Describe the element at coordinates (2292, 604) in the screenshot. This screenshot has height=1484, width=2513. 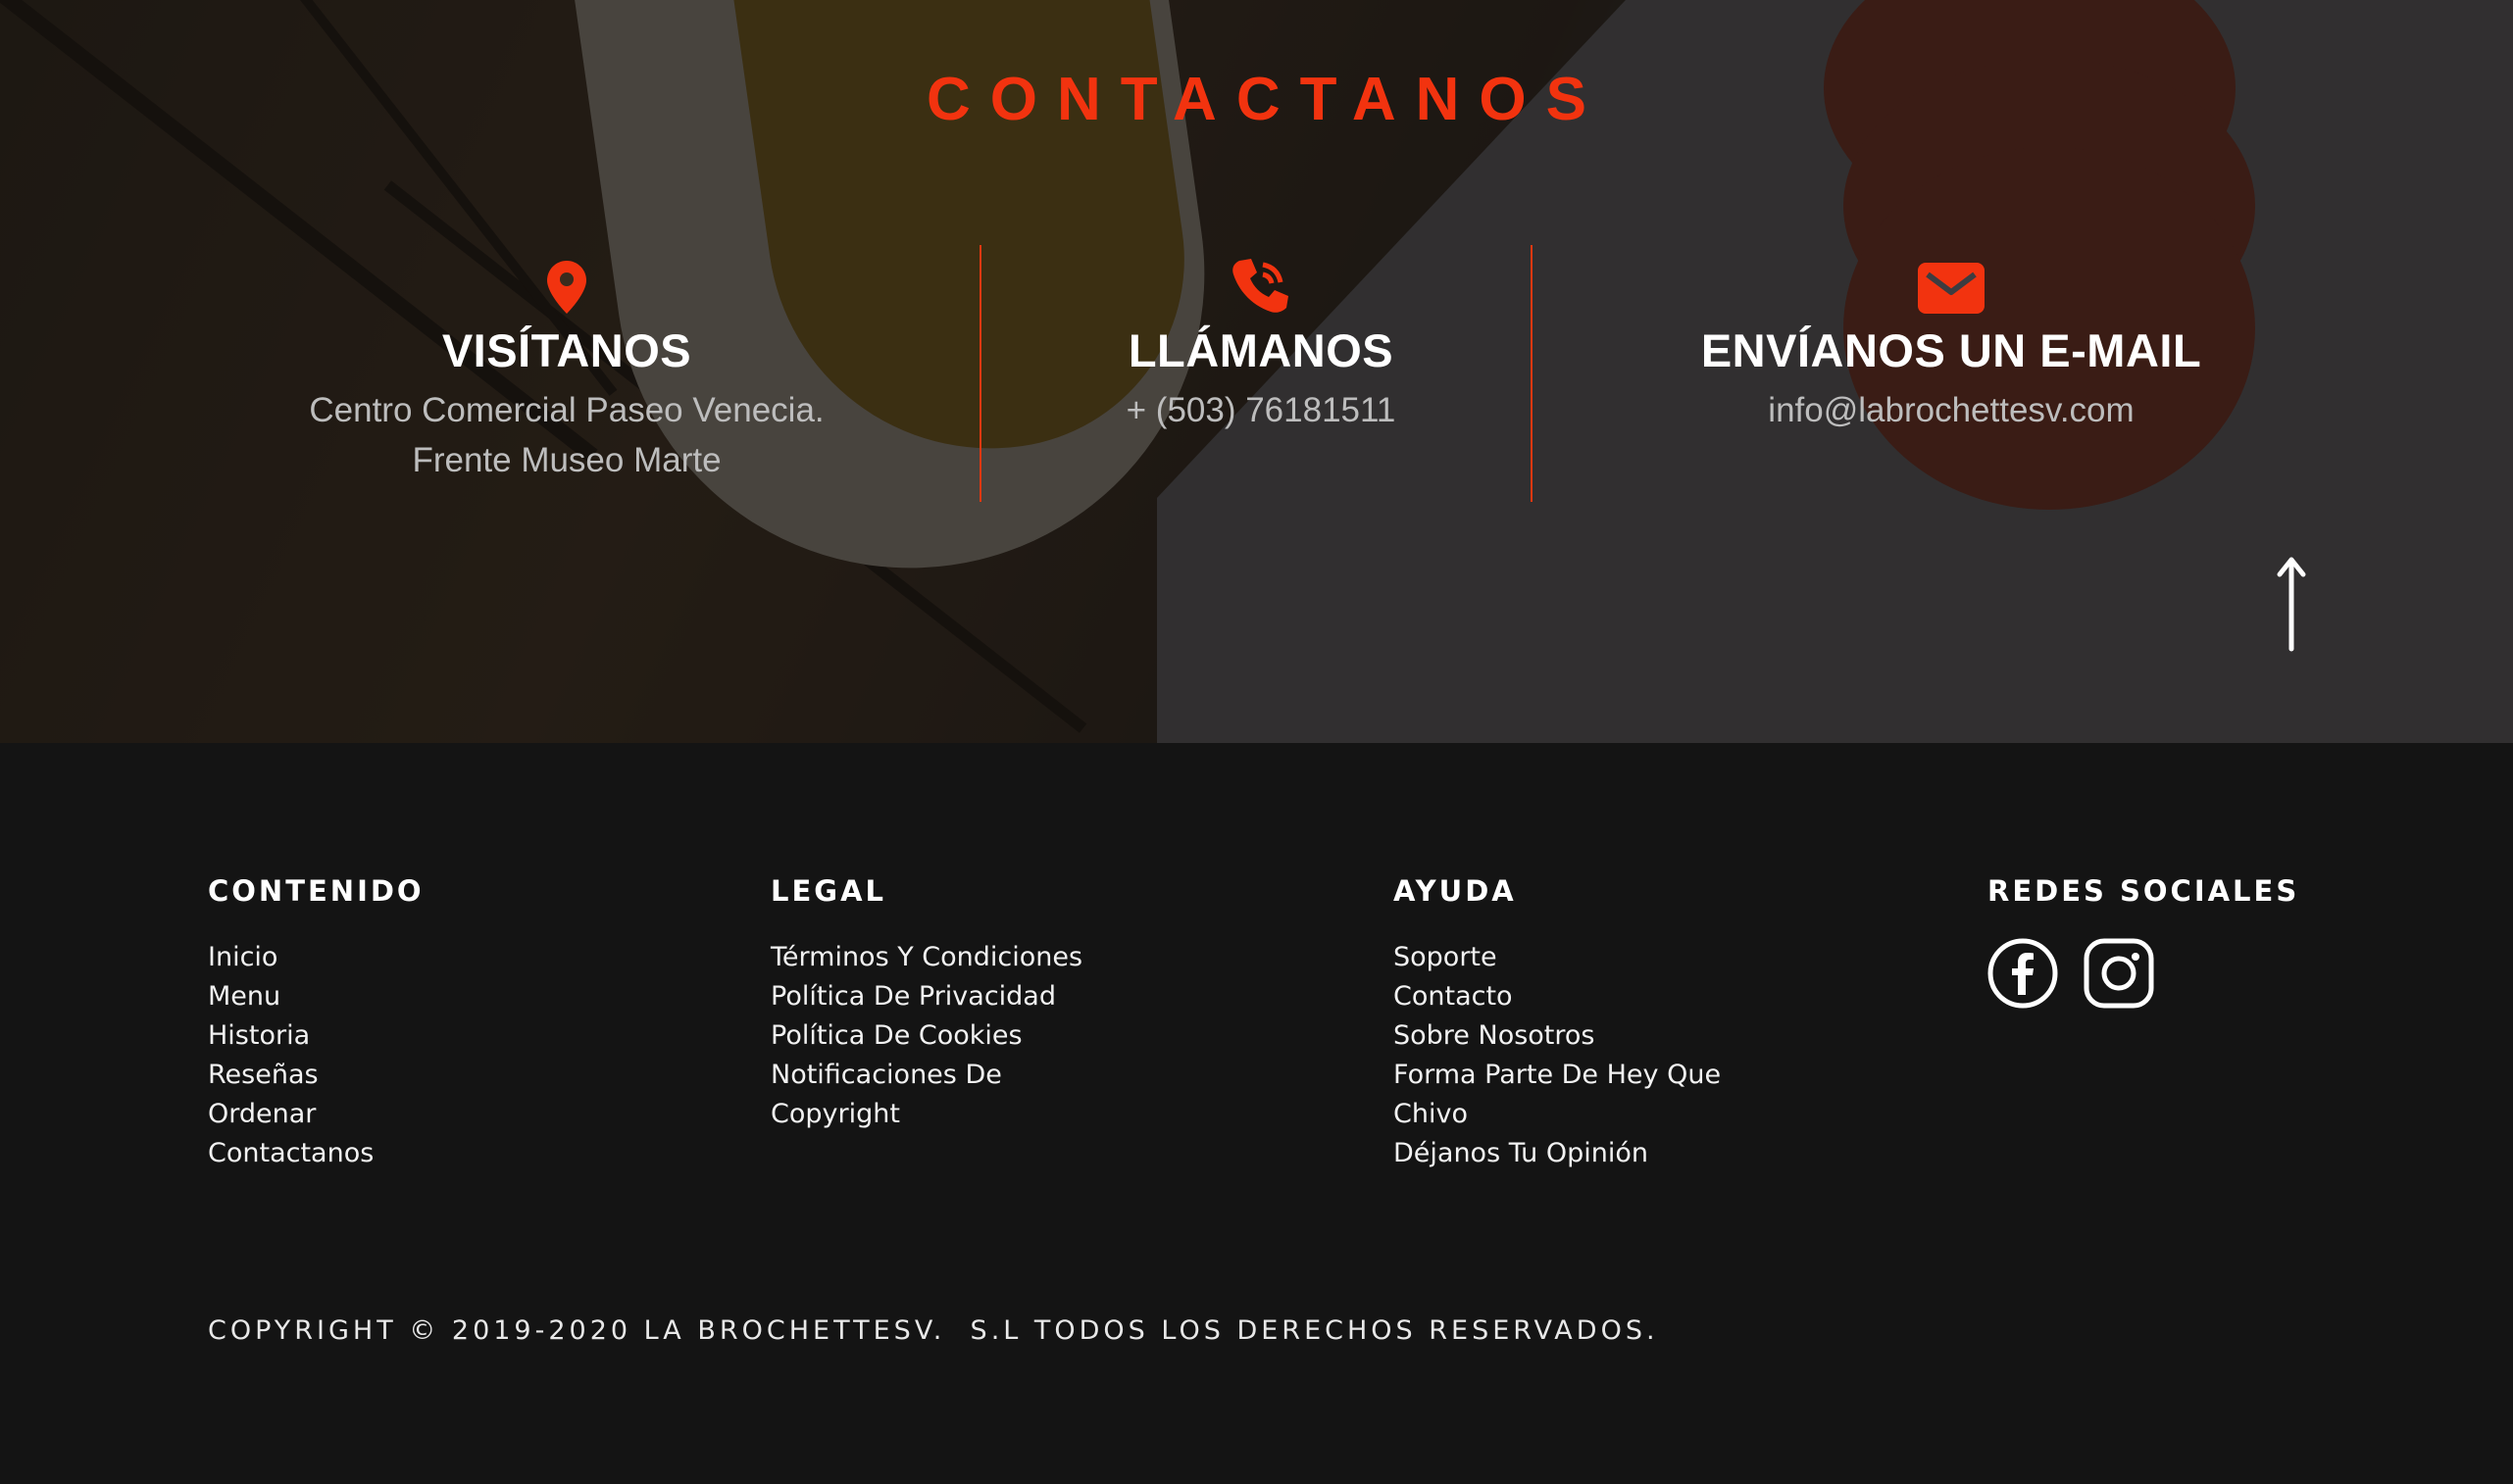
I see `arrow-up-icon` at that location.